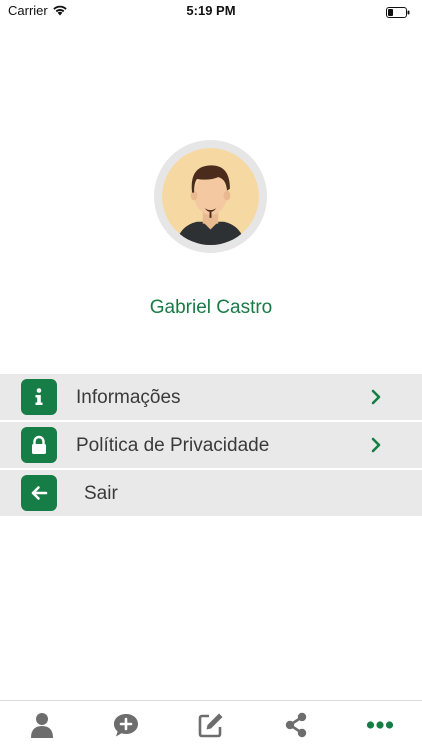  I want to click on tab-bar, so click(211, 725).